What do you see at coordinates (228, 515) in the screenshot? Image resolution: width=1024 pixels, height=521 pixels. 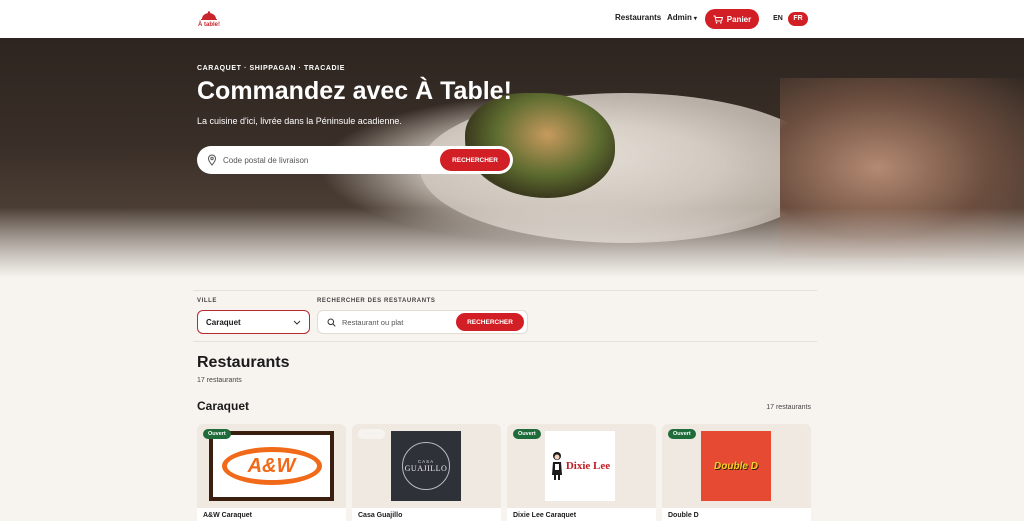 I see `restaurant-name: A&W Caraquet` at bounding box center [228, 515].